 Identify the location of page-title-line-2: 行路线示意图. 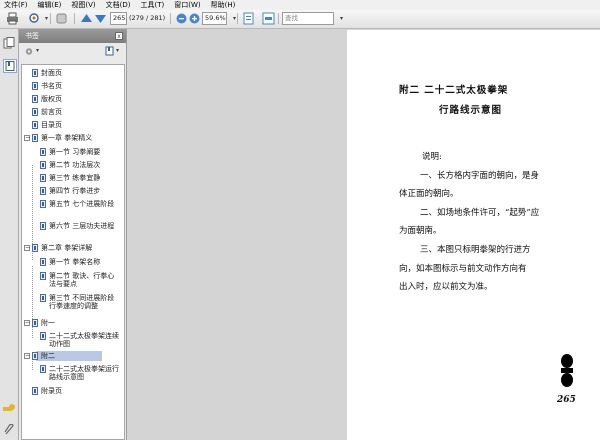
(471, 110).